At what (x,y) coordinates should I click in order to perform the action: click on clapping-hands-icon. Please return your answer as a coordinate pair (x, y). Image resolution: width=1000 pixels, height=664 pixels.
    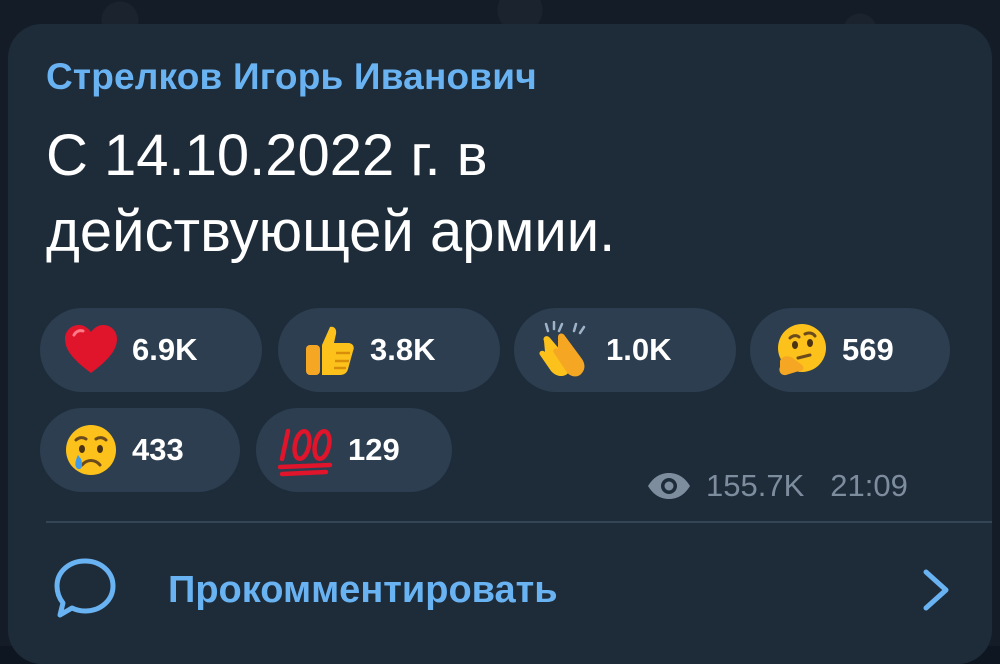
    Looking at the image, I should click on (565, 350).